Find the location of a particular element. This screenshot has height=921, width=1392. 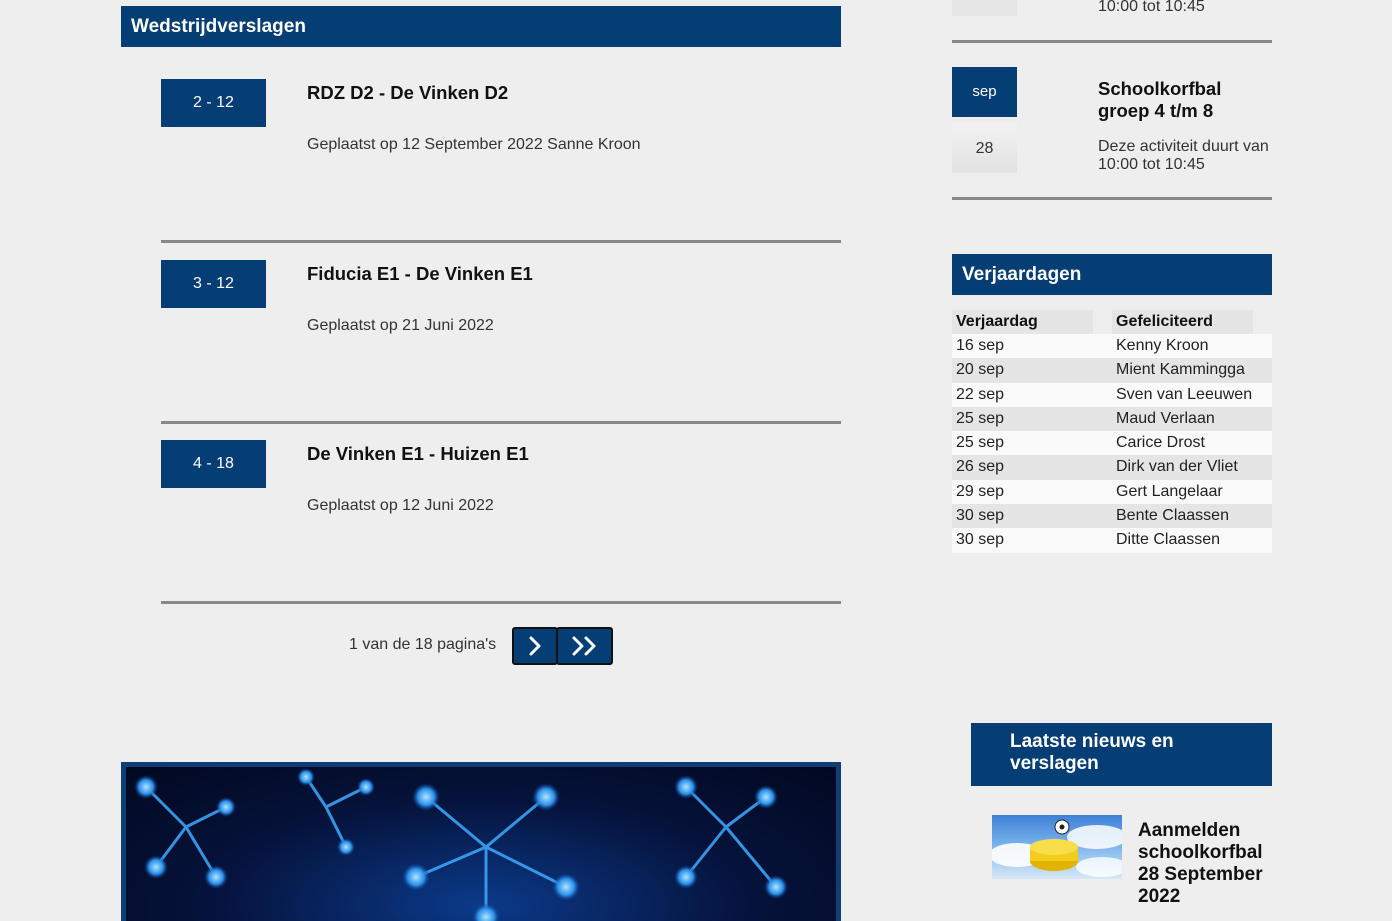

table-row: 30 sep Ditte Claassen is located at coordinates (1112, 540).